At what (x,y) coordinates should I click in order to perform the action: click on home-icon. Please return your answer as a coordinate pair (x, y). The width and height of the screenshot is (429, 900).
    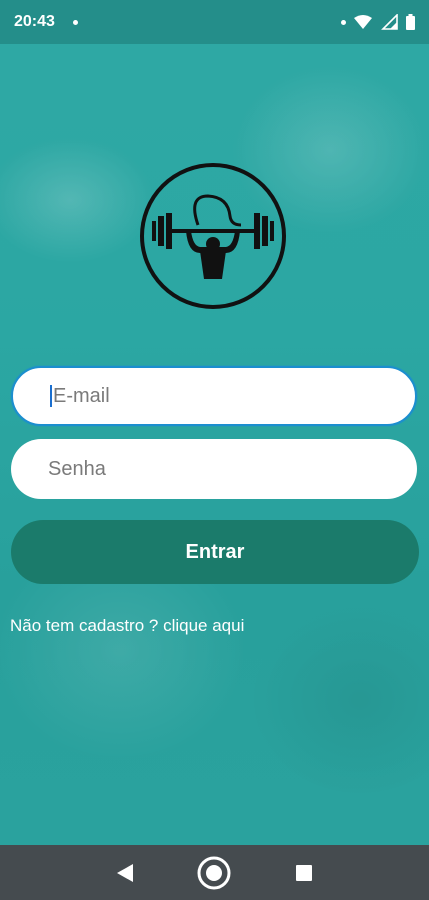
    Looking at the image, I should click on (214, 873).